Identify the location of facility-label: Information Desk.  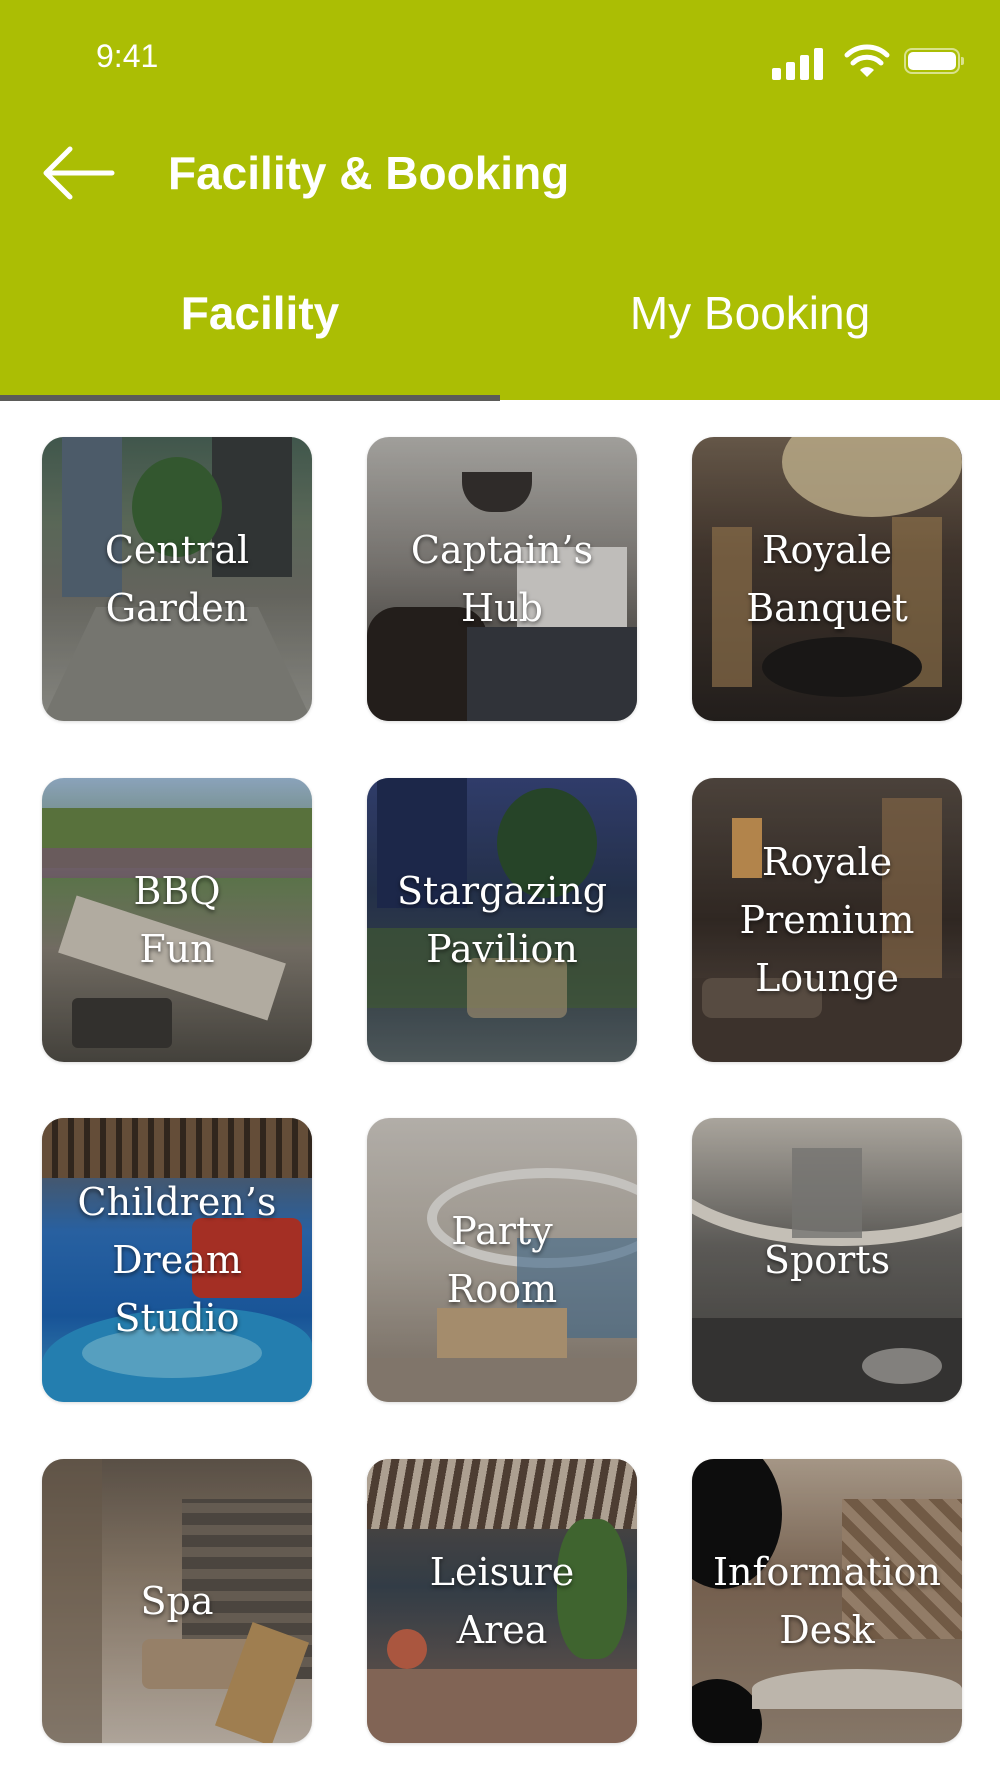
(827, 1601).